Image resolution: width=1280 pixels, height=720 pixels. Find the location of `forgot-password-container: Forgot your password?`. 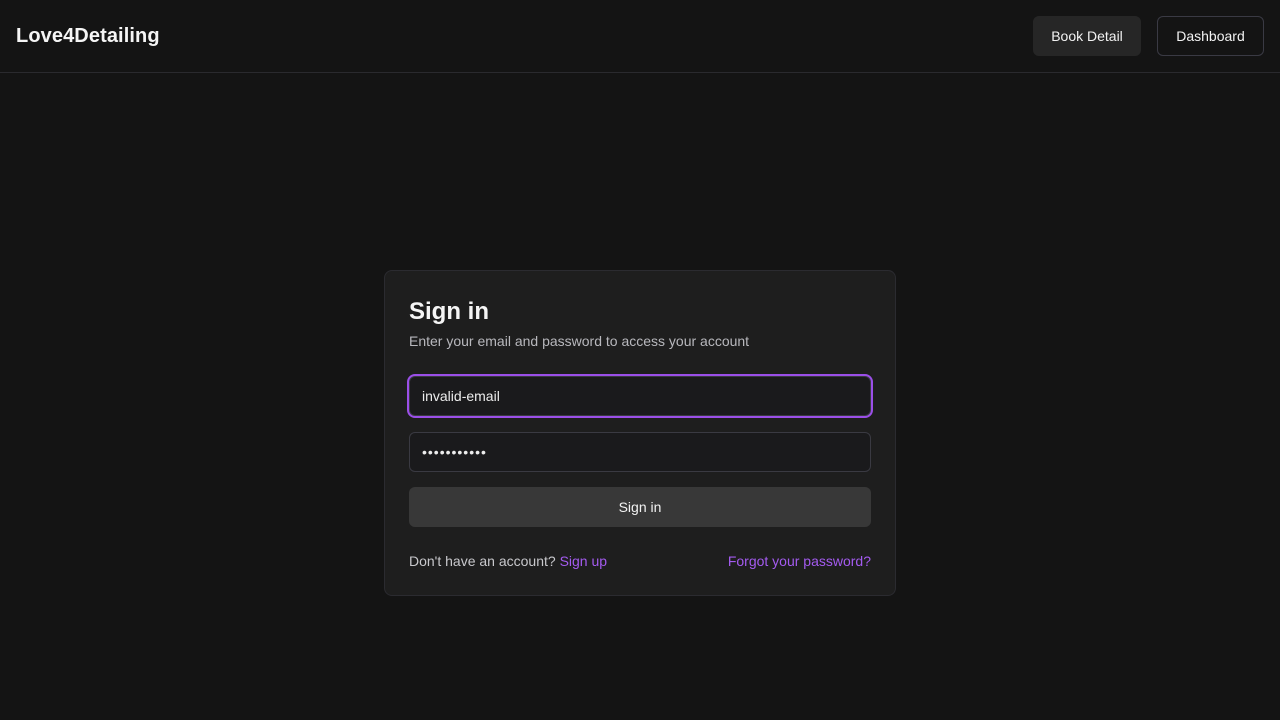

forgot-password-container: Forgot your password? is located at coordinates (799, 561).